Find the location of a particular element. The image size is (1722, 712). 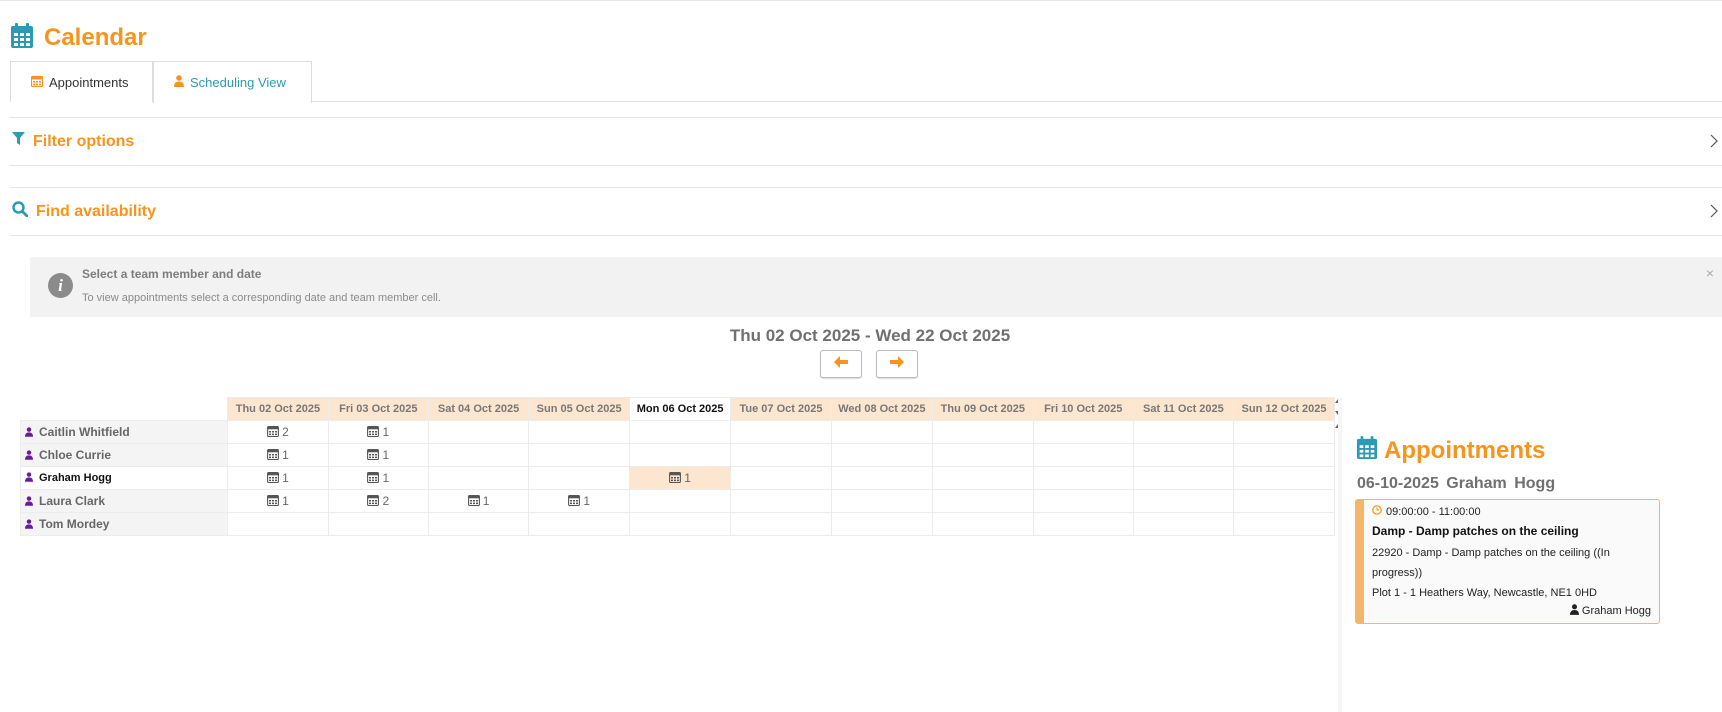

tab-appointments: Appointments is located at coordinates (81, 81).